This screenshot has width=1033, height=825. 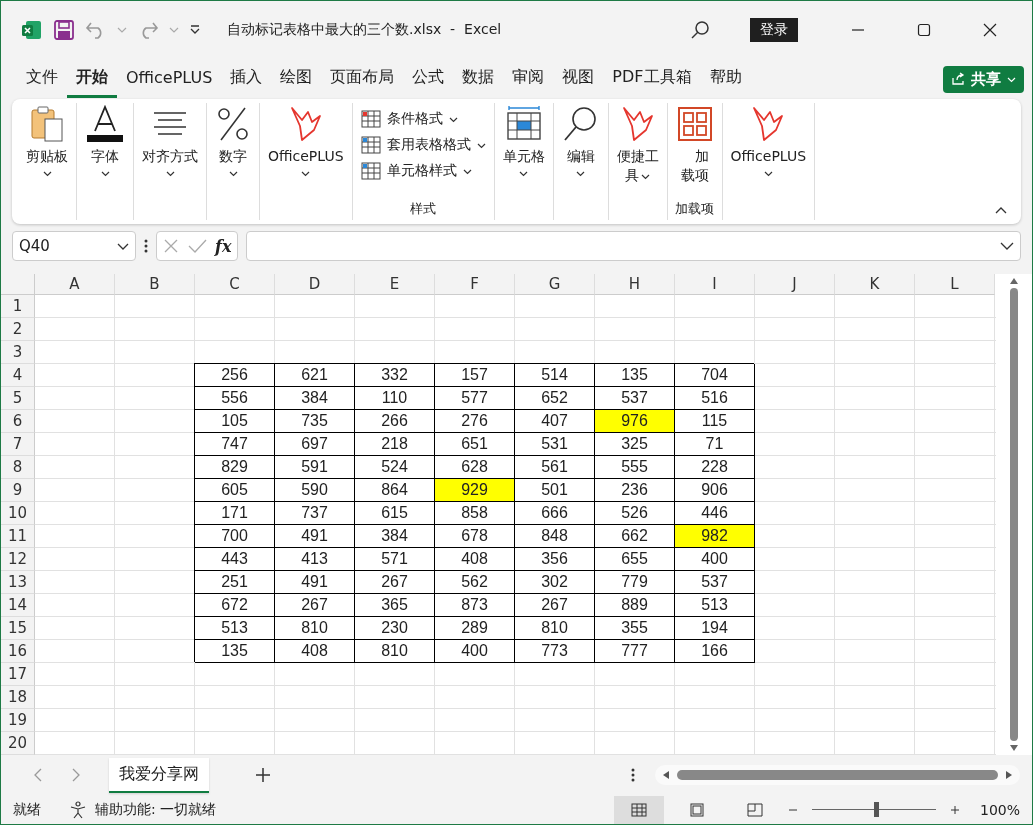 What do you see at coordinates (235, 421) in the screenshot?
I see `table-cell: 105` at bounding box center [235, 421].